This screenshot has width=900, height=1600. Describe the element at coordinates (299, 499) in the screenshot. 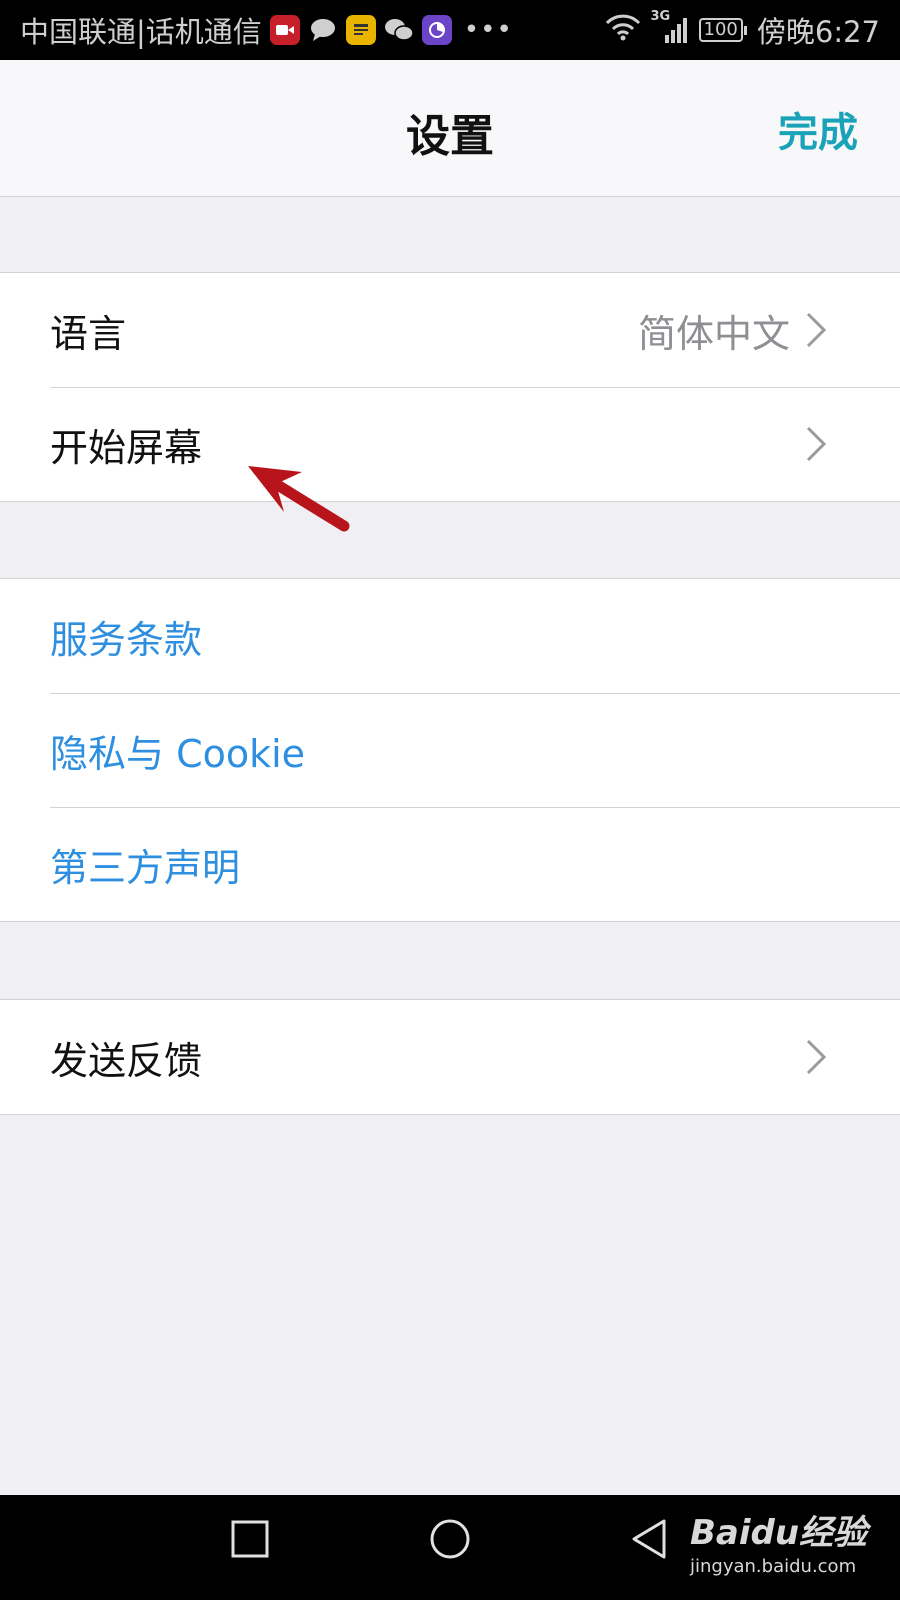

I see `annotation-arrow-icon` at that location.